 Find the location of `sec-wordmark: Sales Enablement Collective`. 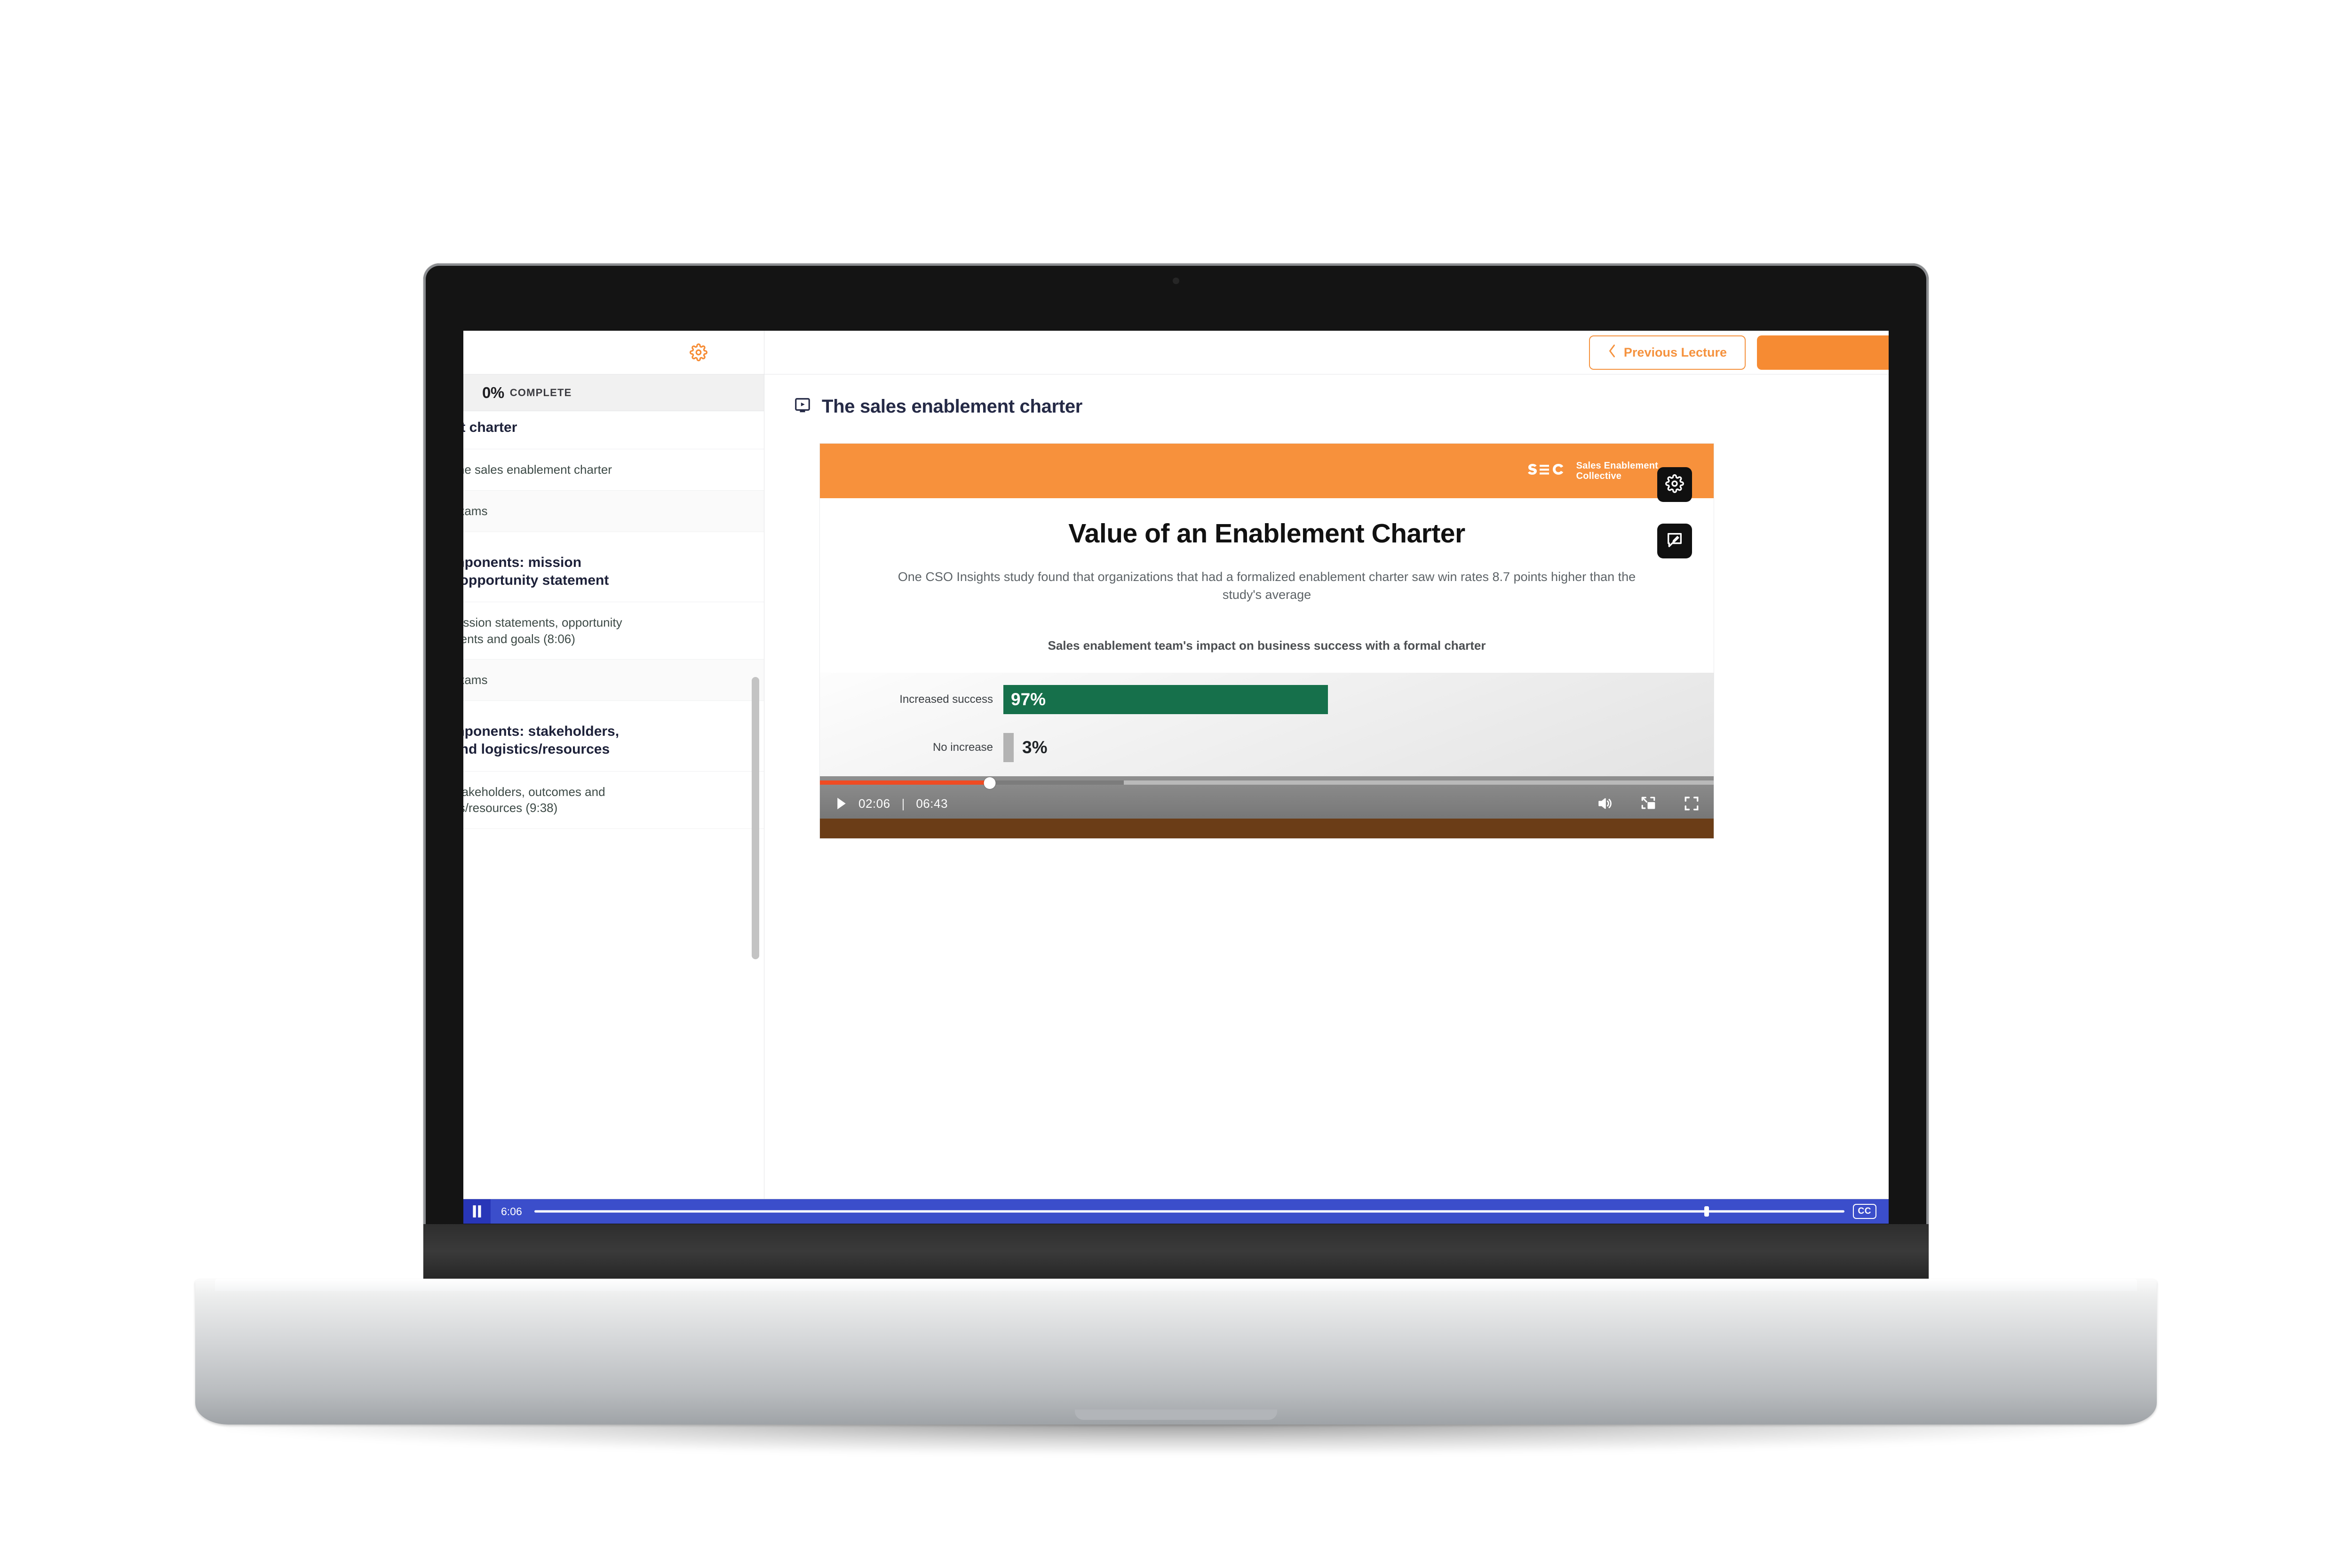

sec-wordmark: Sales Enablement Collective is located at coordinates (1617, 471).